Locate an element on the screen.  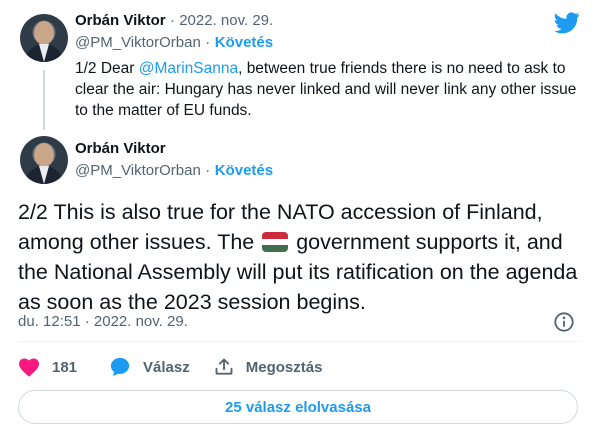
mention-link: @MarinSanna is located at coordinates (188, 68).